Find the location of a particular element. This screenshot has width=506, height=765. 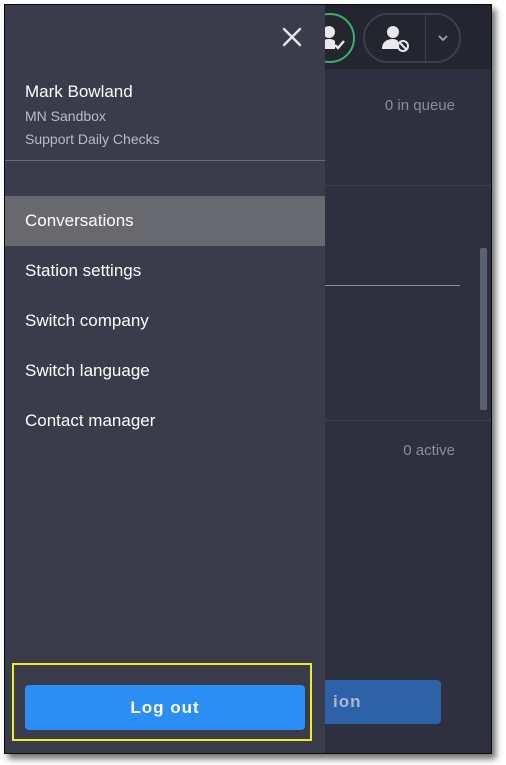

company-name: MN Sandbox is located at coordinates (65, 116).